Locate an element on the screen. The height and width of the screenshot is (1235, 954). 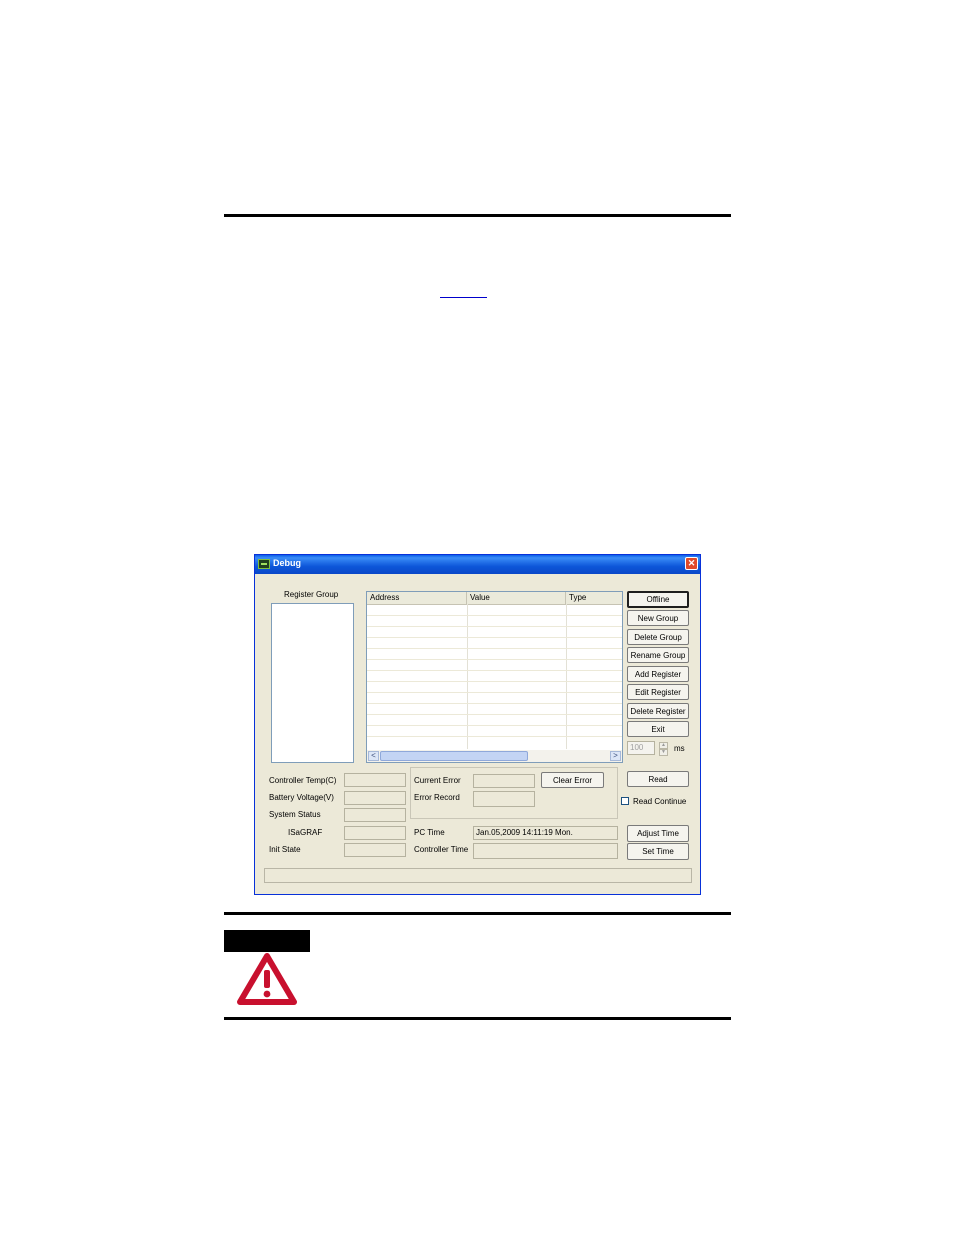
read-button: Read is located at coordinates (658, 779).